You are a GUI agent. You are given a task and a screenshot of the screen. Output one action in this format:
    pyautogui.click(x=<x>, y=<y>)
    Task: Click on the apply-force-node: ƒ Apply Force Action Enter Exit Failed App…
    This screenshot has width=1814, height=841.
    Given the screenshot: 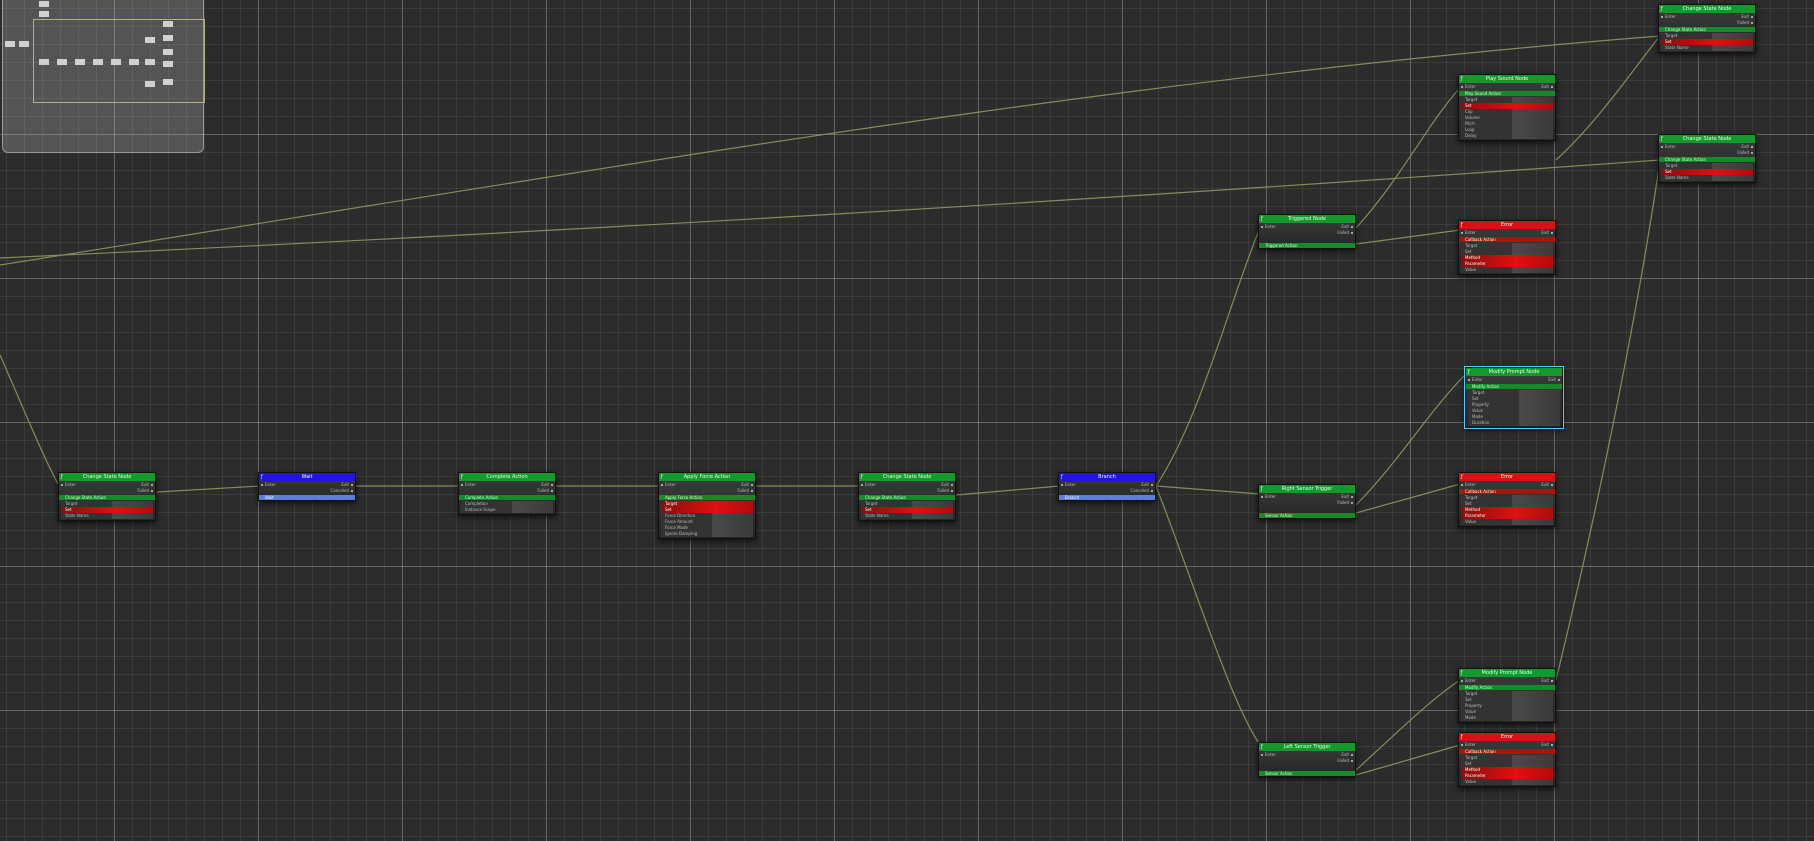 What is the action you would take?
    pyautogui.click(x=707, y=505)
    